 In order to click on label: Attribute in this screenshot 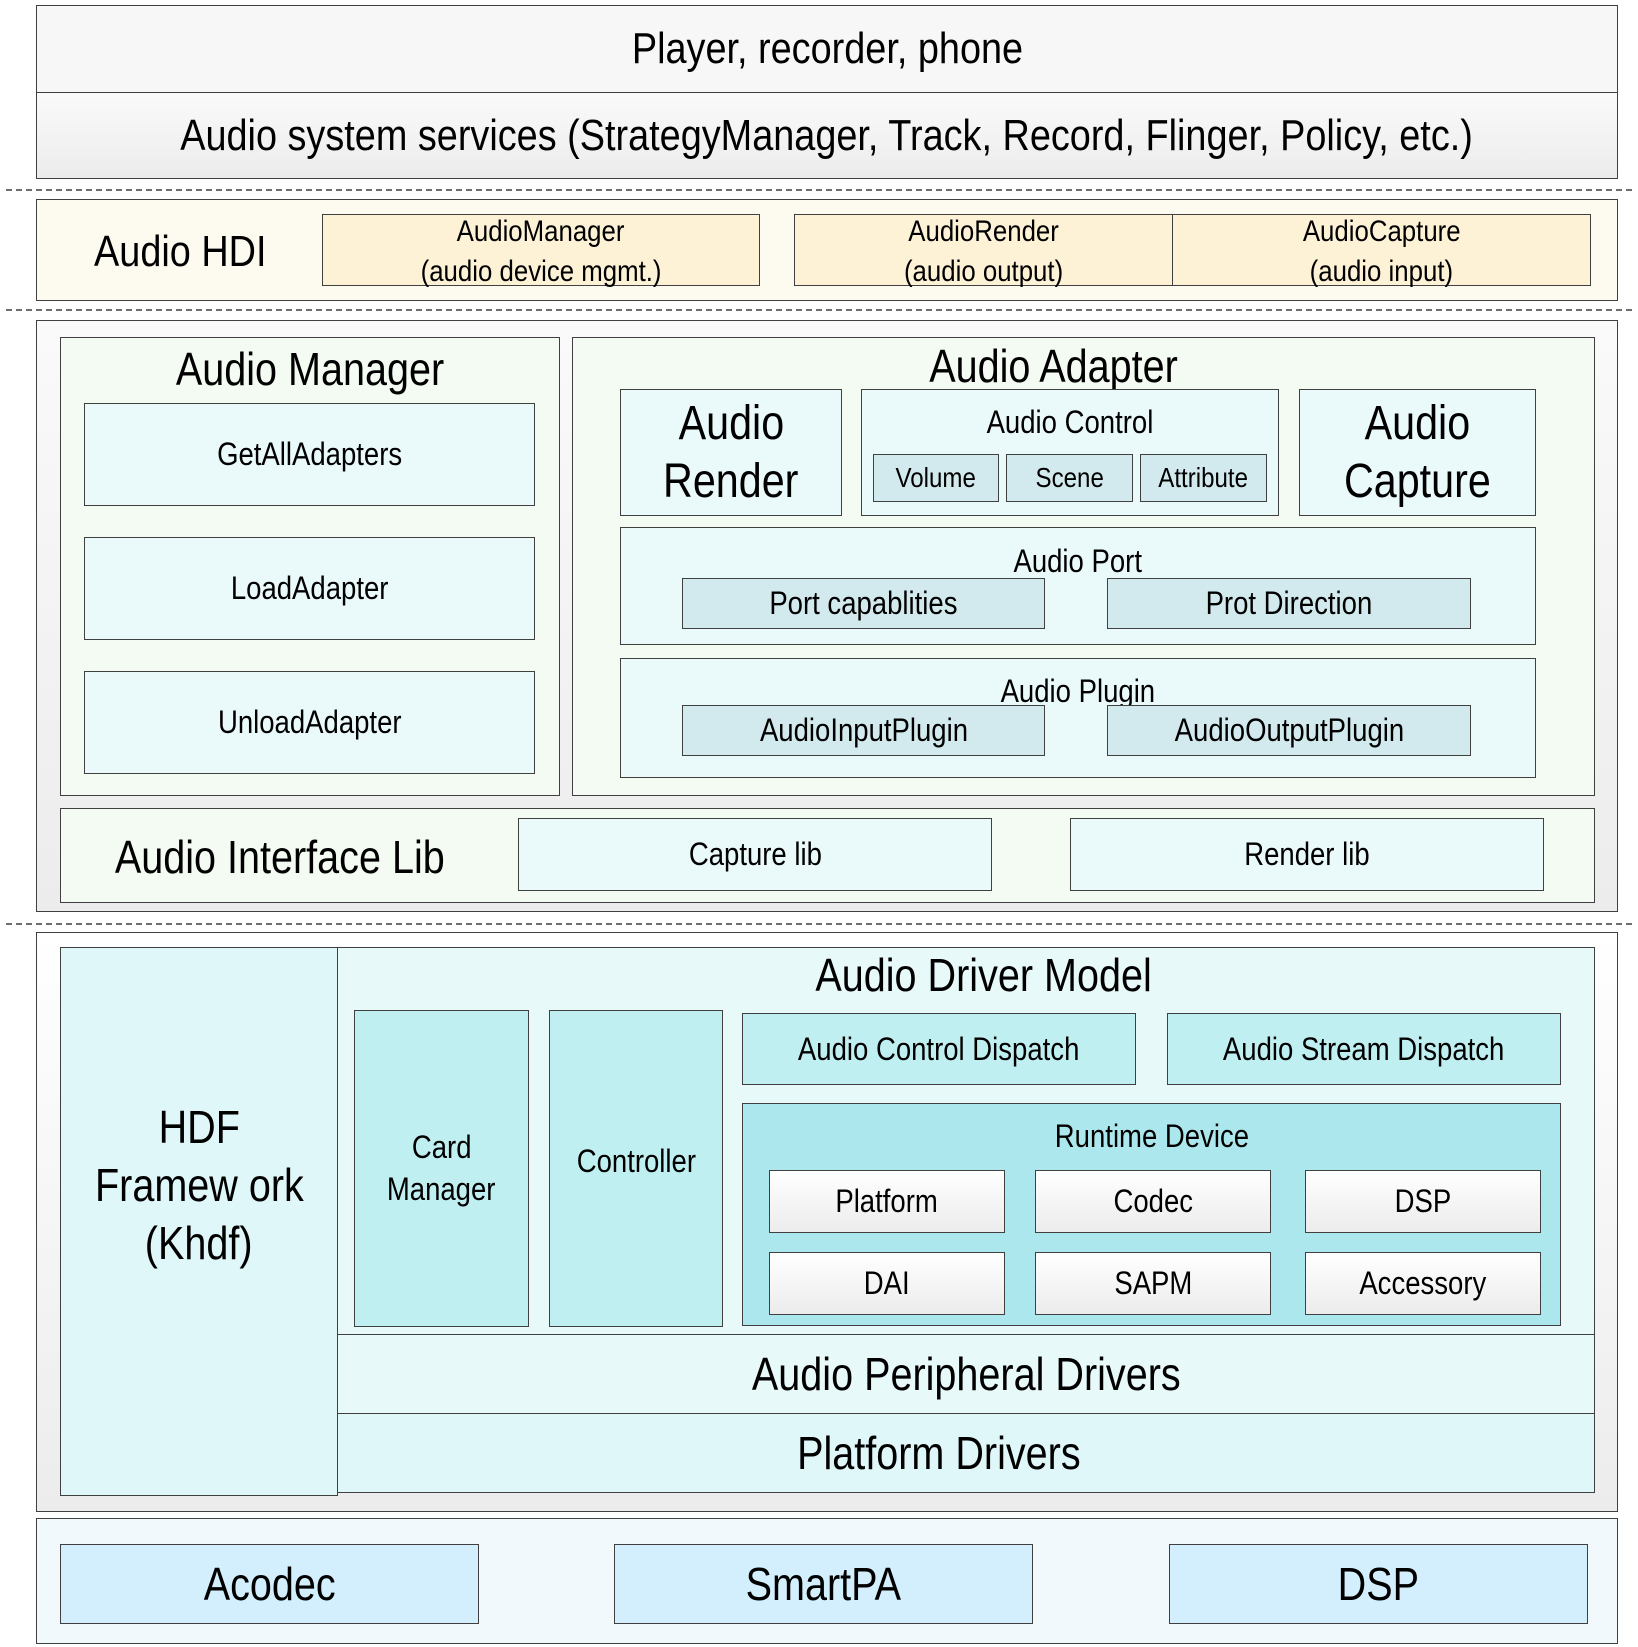, I will do `click(1203, 477)`.